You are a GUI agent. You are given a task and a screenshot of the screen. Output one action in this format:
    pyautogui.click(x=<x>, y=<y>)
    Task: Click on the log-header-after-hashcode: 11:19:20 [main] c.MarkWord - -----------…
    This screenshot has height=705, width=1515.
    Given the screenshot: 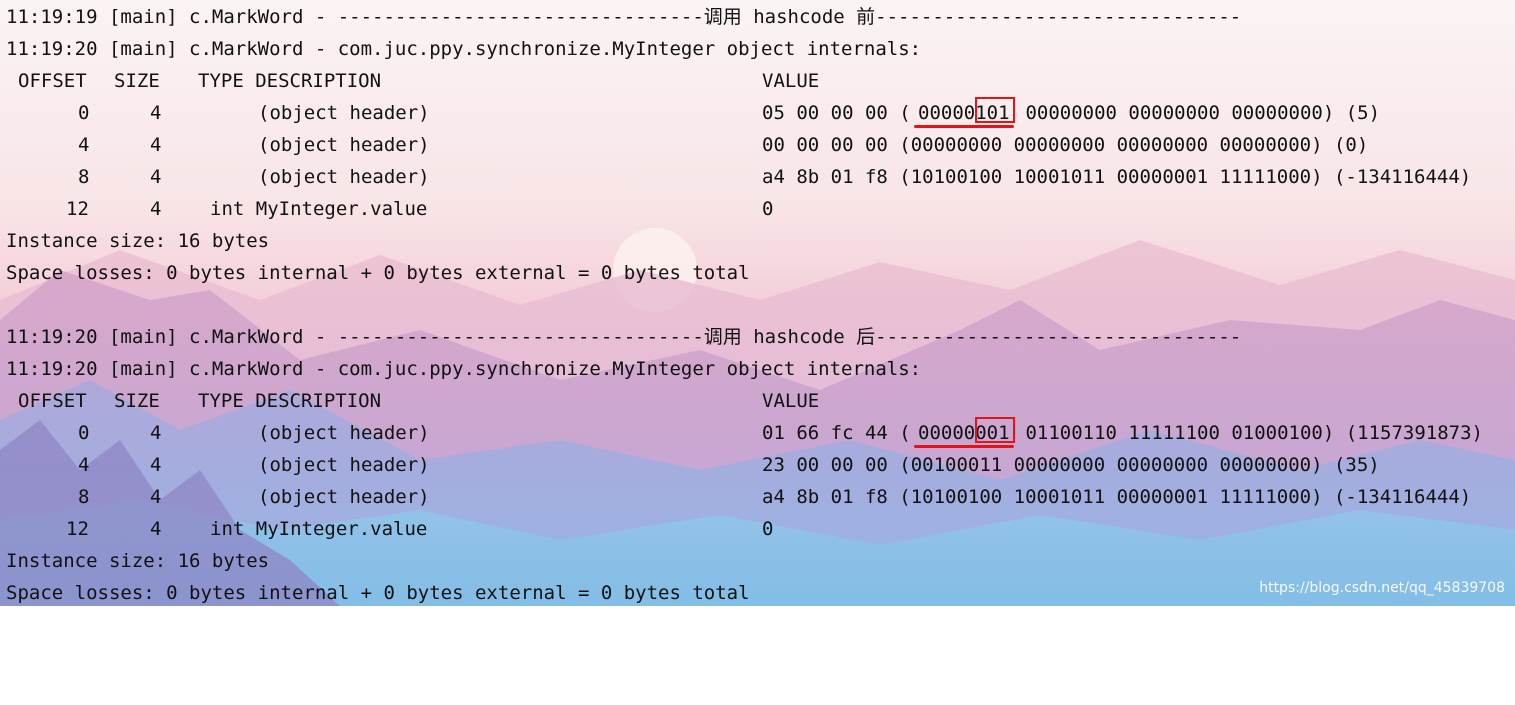 What is the action you would take?
    pyautogui.click(x=624, y=337)
    